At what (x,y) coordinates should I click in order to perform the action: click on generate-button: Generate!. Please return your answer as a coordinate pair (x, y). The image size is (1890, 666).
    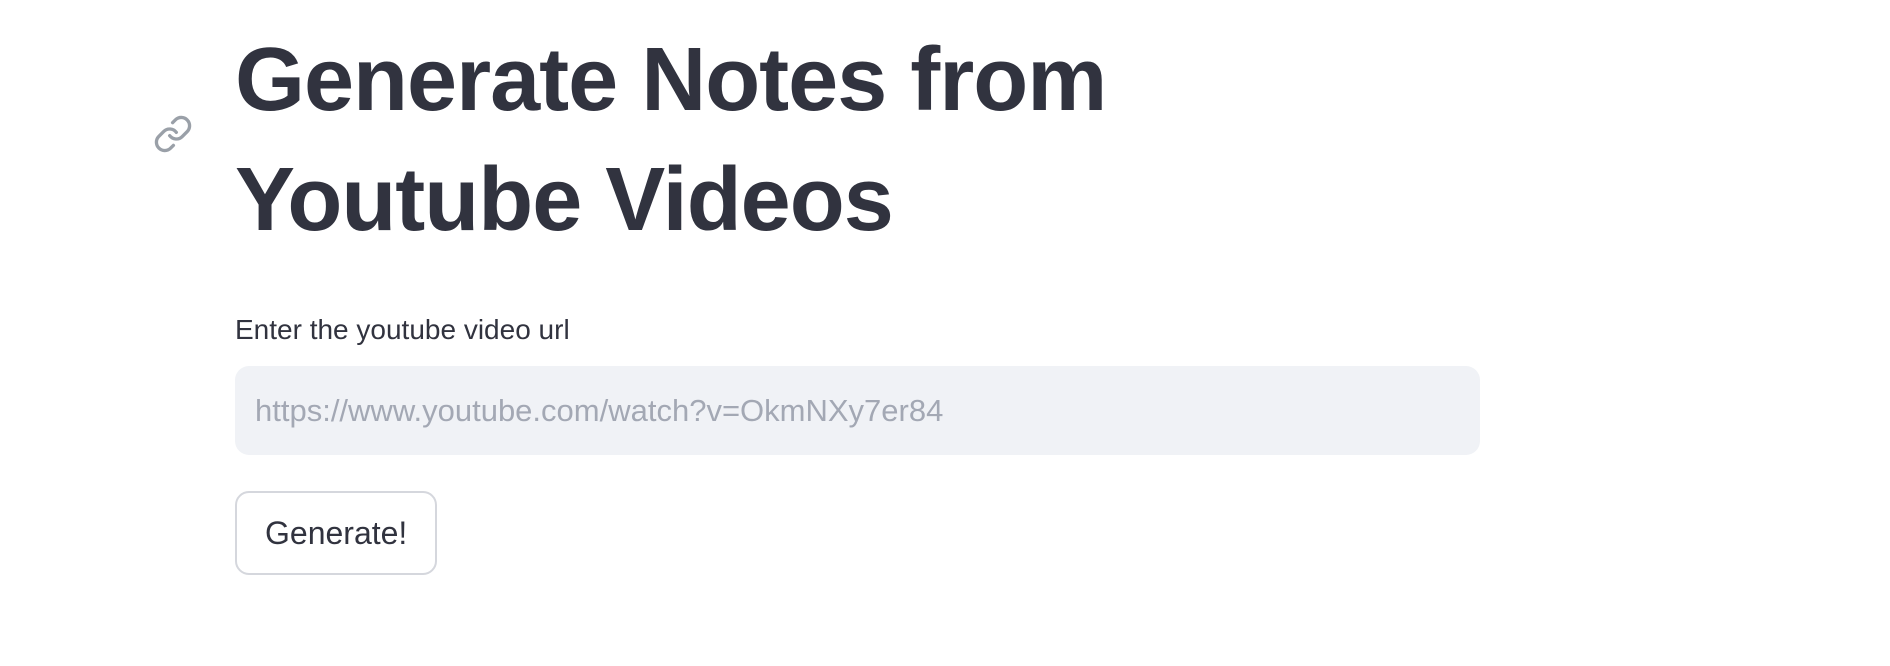
    Looking at the image, I should click on (336, 533).